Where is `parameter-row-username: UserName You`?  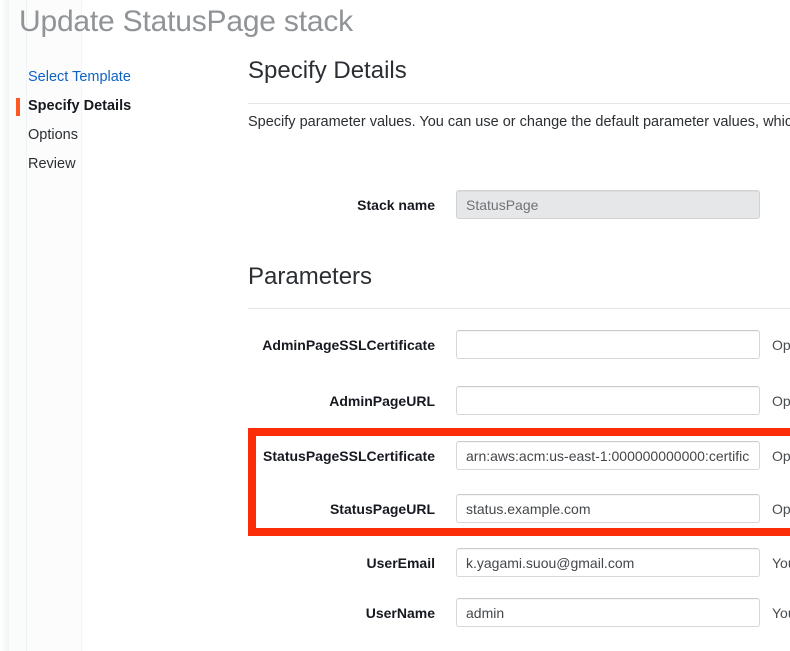
parameter-row-username: UserName You is located at coordinates (519, 613).